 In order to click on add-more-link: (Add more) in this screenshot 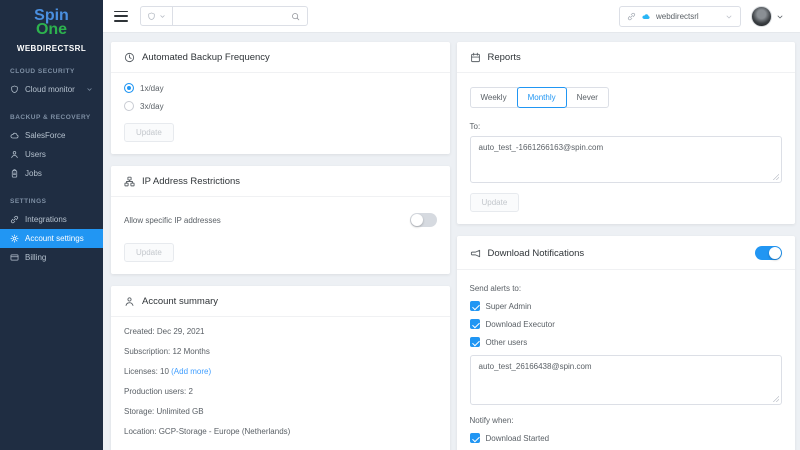, I will do `click(191, 371)`.